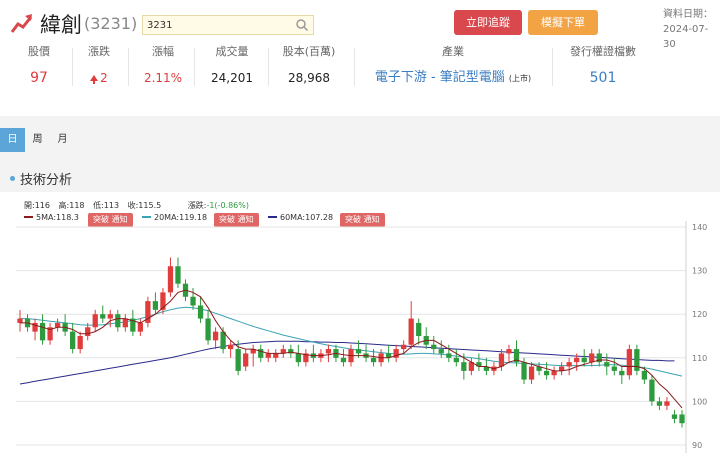 This screenshot has height=460, width=720. I want to click on industry-link: 電子下游 - 筆記型電腦 (上市), so click(453, 78).